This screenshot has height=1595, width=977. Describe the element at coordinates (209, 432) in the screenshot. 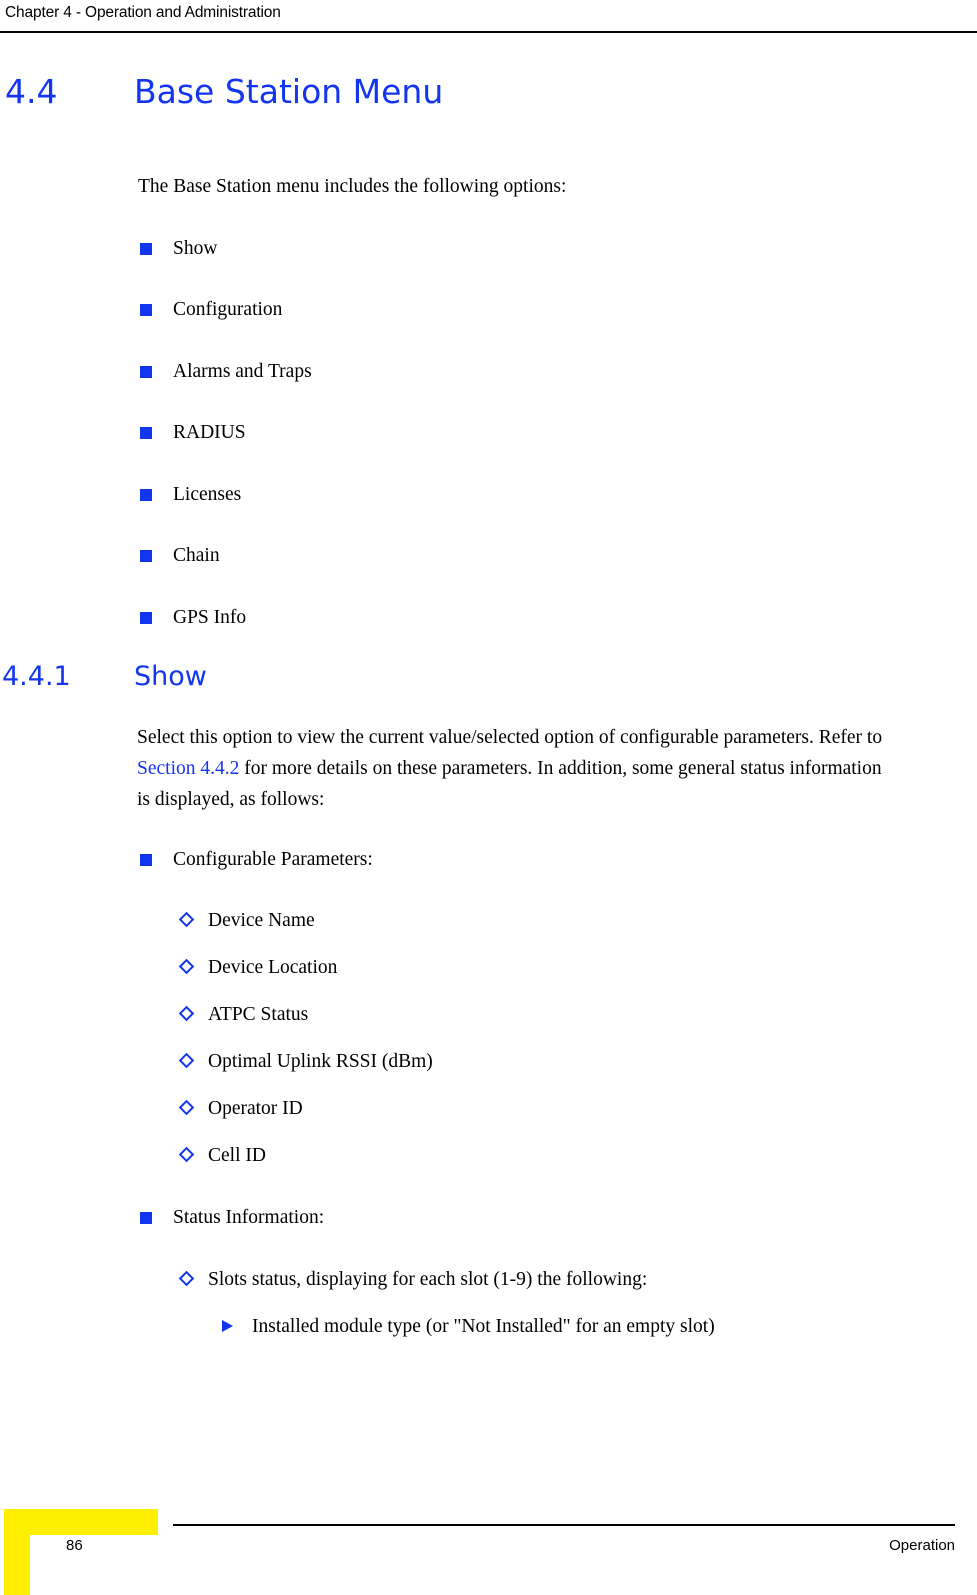

I see `list-item-label: RADIUS` at that location.